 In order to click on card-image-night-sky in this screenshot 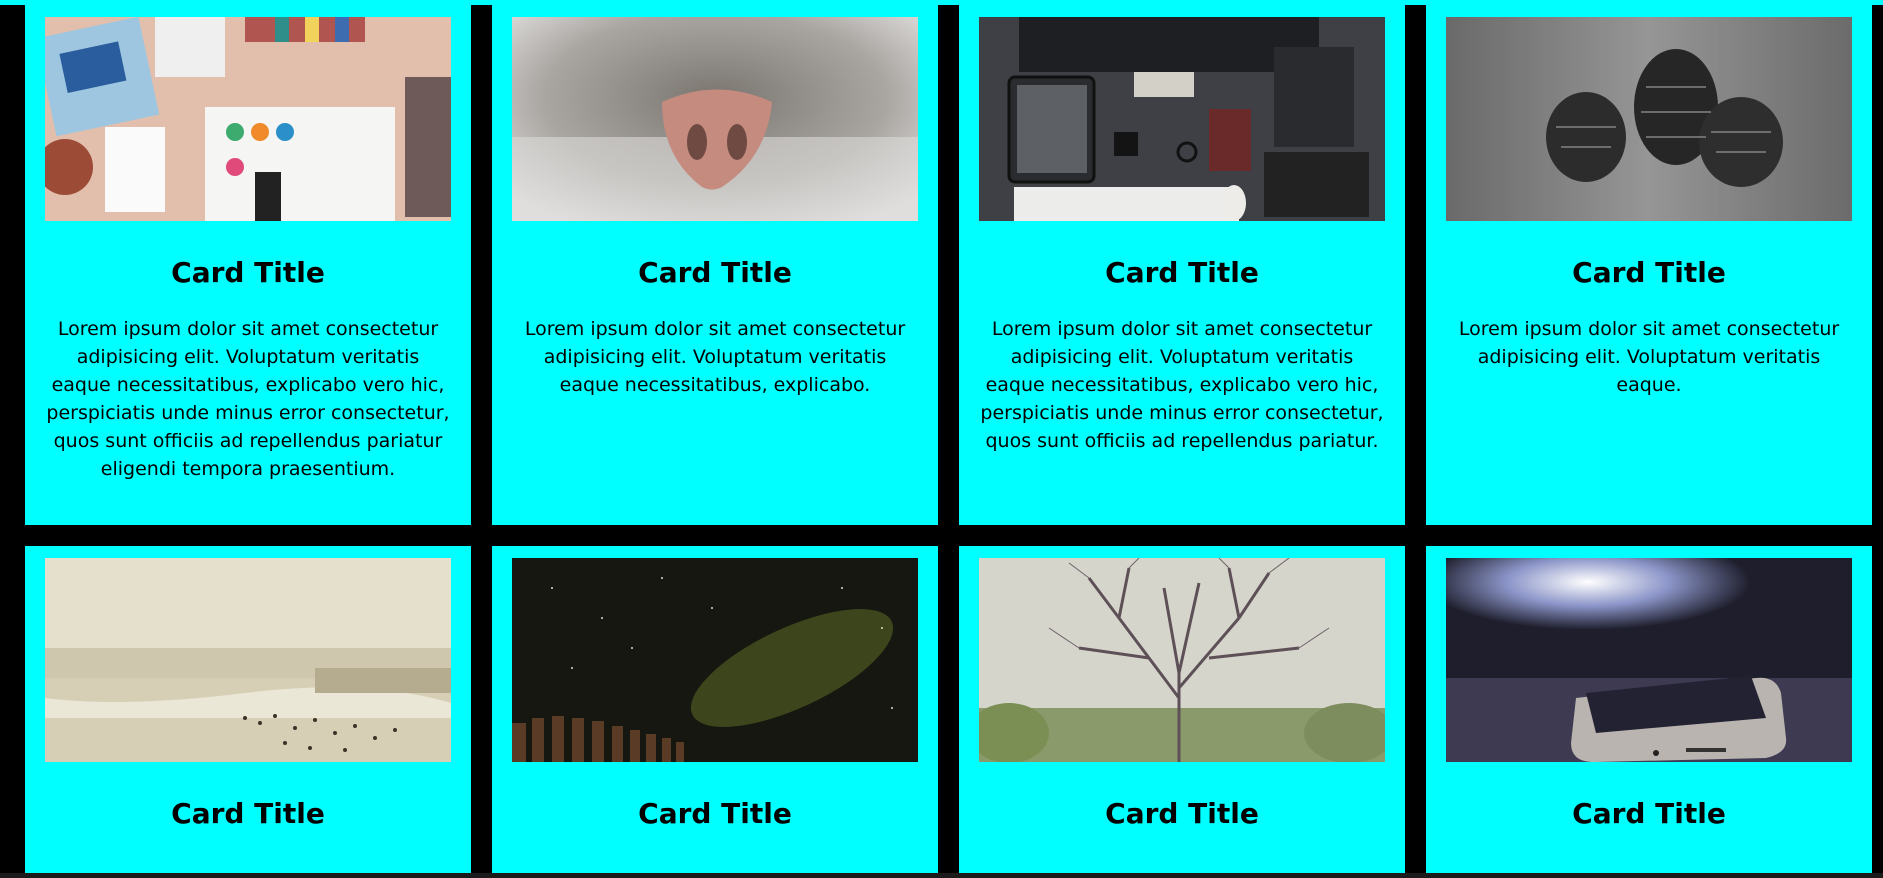, I will do `click(715, 660)`.